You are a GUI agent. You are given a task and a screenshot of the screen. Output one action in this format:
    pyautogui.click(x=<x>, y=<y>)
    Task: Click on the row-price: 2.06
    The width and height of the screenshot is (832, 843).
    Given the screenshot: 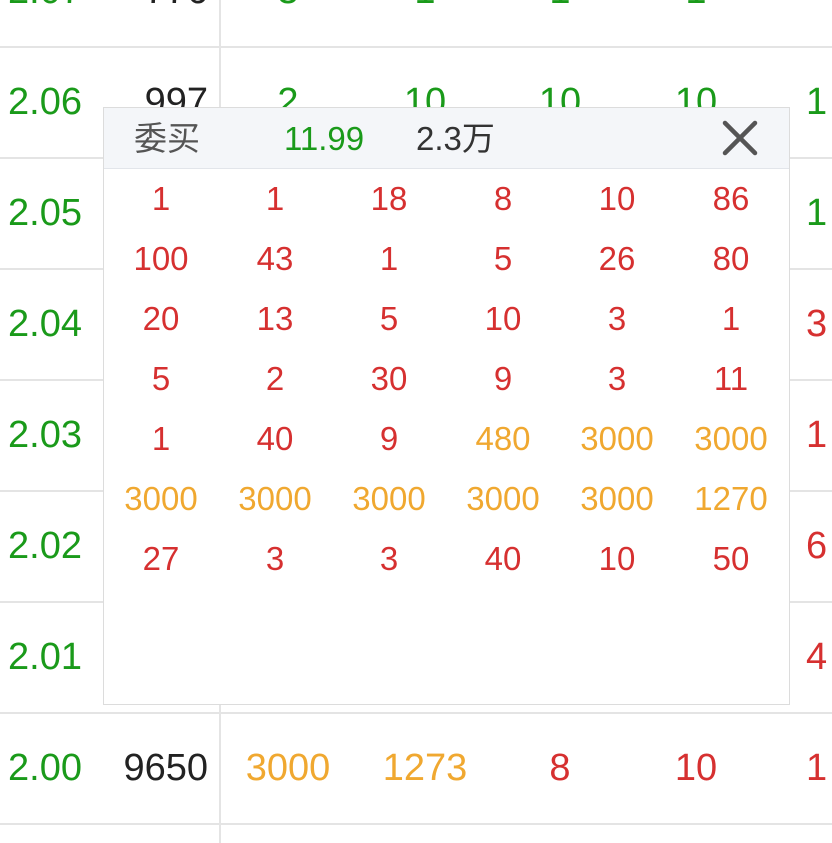 What is the action you would take?
    pyautogui.click(x=45, y=102)
    